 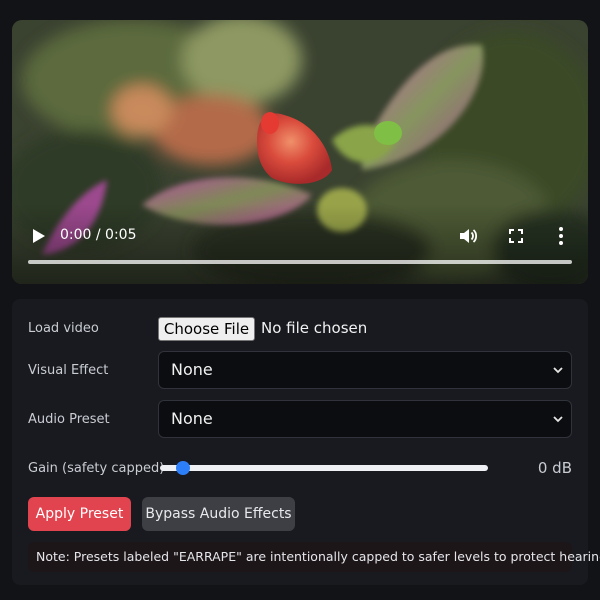 I want to click on file-status-text: No file chosen, so click(x=314, y=328).